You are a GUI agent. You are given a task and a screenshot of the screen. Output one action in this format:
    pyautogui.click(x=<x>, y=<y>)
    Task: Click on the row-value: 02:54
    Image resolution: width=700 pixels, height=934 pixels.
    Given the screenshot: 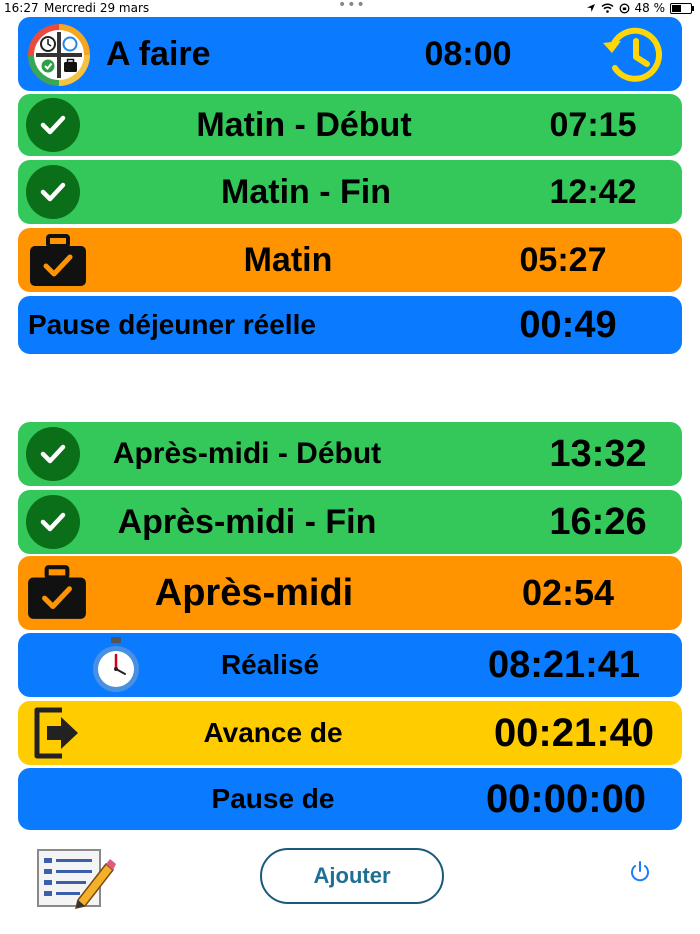 What is the action you would take?
    pyautogui.click(x=568, y=592)
    